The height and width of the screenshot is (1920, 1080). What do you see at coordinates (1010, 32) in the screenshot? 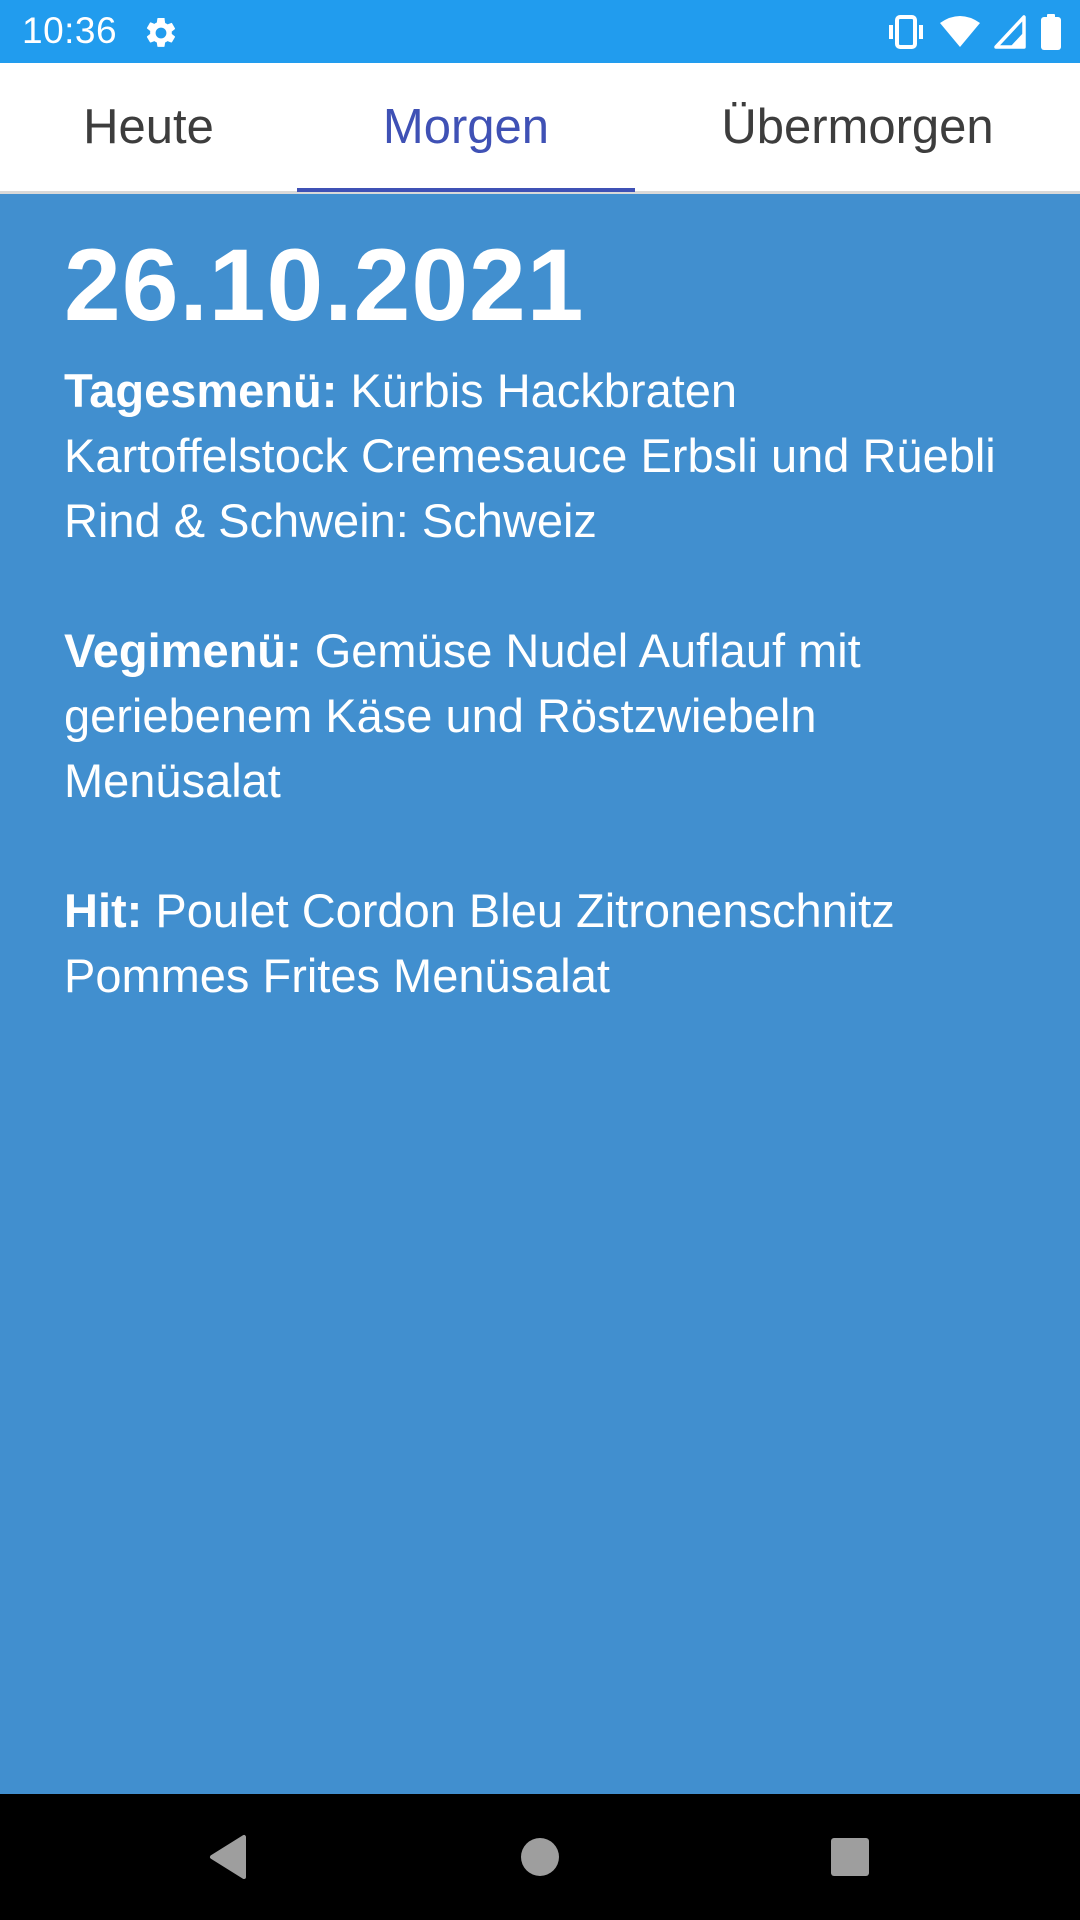
I see `signal-icon` at bounding box center [1010, 32].